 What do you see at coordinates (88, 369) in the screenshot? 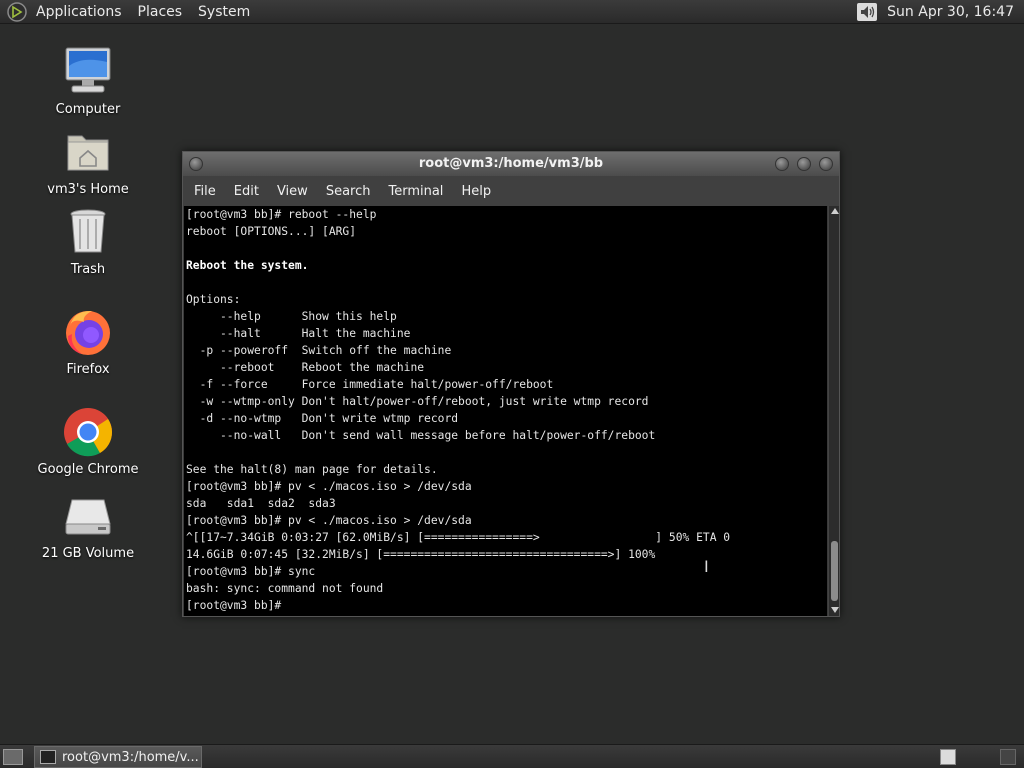
I see `desktop-icon-label: Firefox` at bounding box center [88, 369].